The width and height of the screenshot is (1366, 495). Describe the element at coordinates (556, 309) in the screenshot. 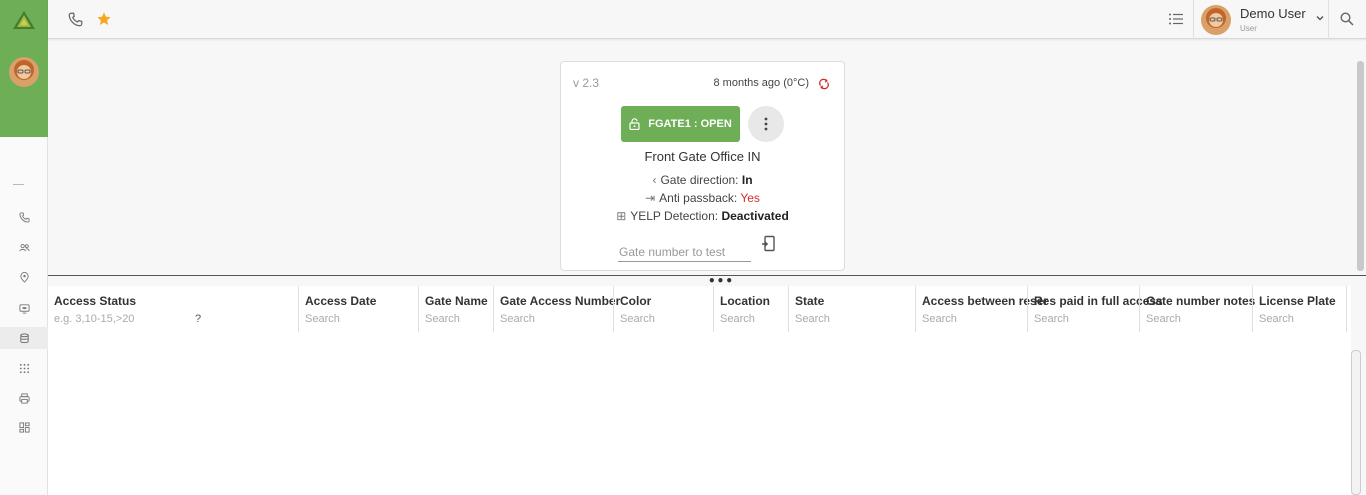

I see `grid-column: Gate Access Number Search` at that location.